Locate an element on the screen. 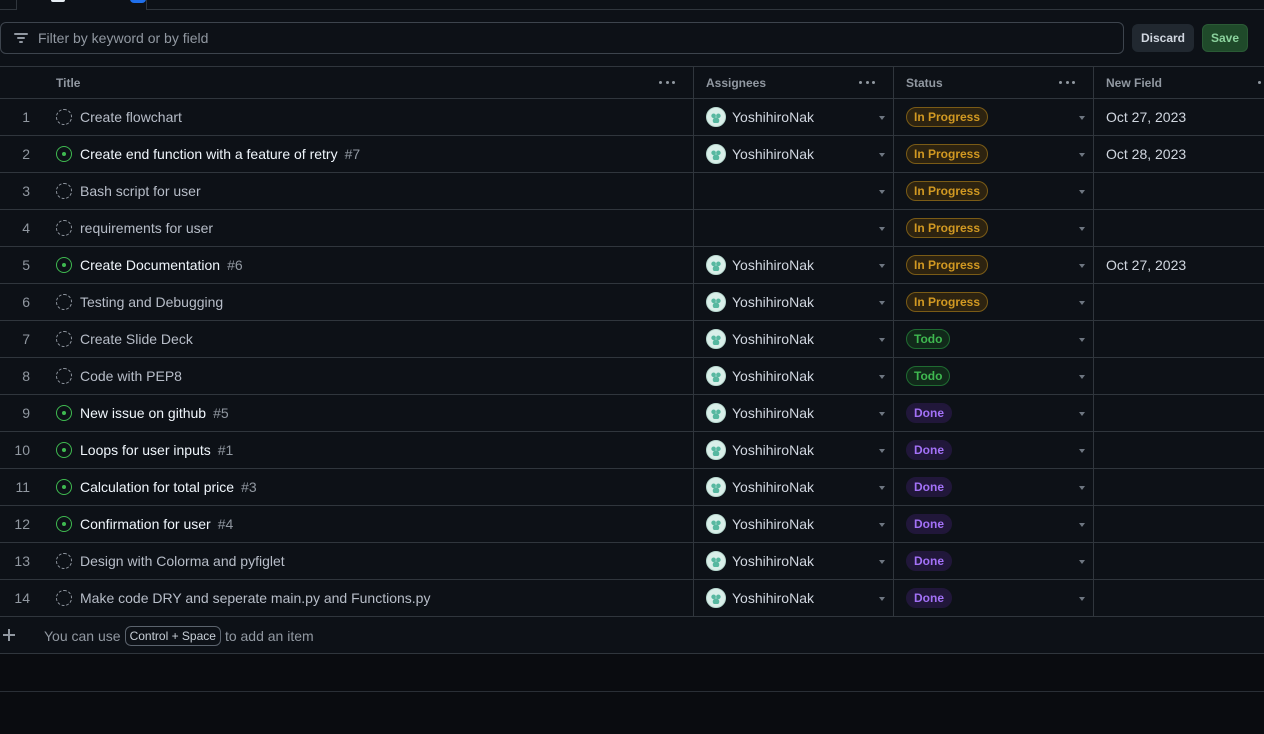 This screenshot has width=1264, height=734. table-row: 4 requirements for user In Progress is located at coordinates (632, 228).